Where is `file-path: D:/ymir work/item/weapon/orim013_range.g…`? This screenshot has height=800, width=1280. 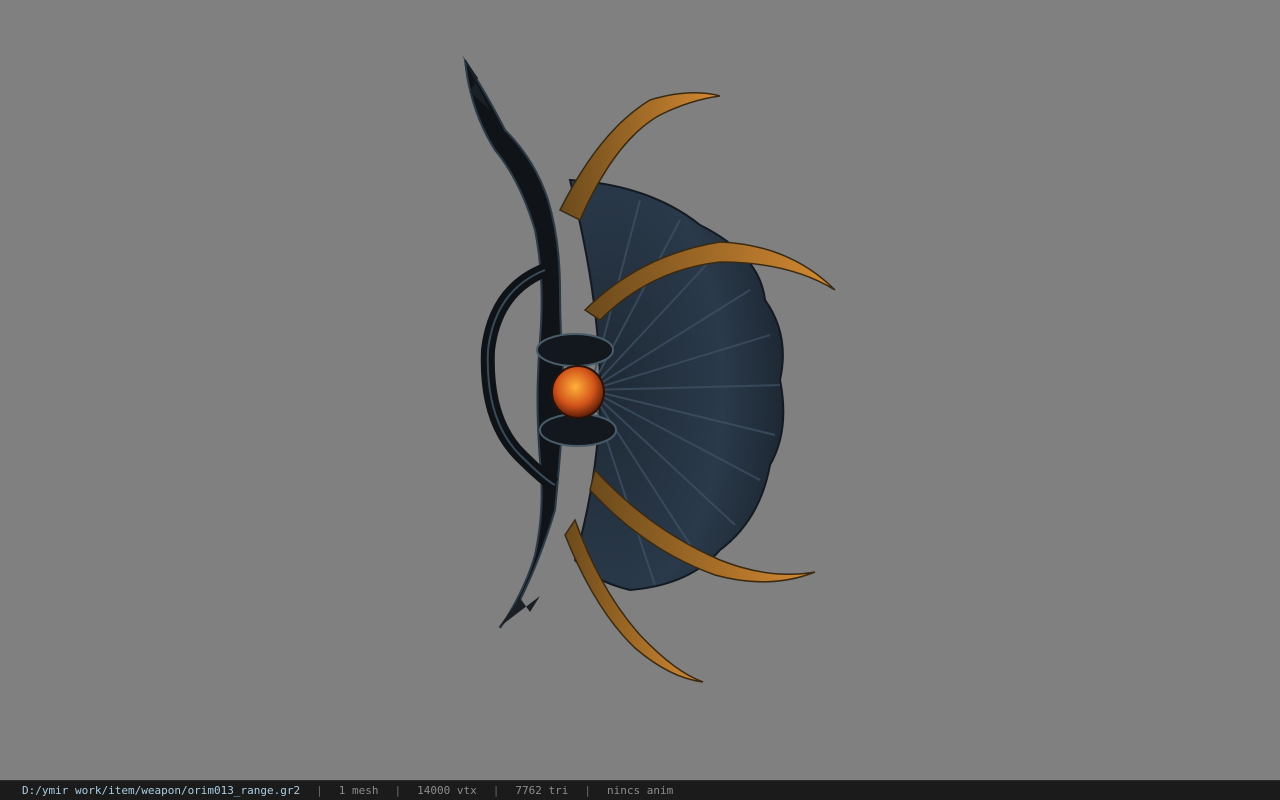
file-path: D:/ymir work/item/weapon/orim013_range.g… is located at coordinates (161, 790).